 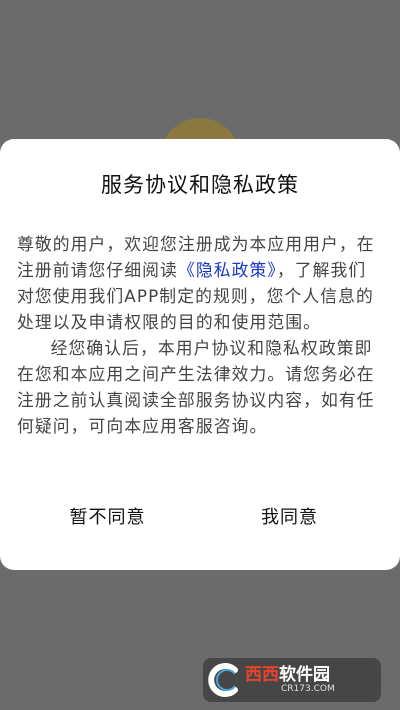 What do you see at coordinates (304, 675) in the screenshot?
I see `watermark-brand-white: 软件园` at bounding box center [304, 675].